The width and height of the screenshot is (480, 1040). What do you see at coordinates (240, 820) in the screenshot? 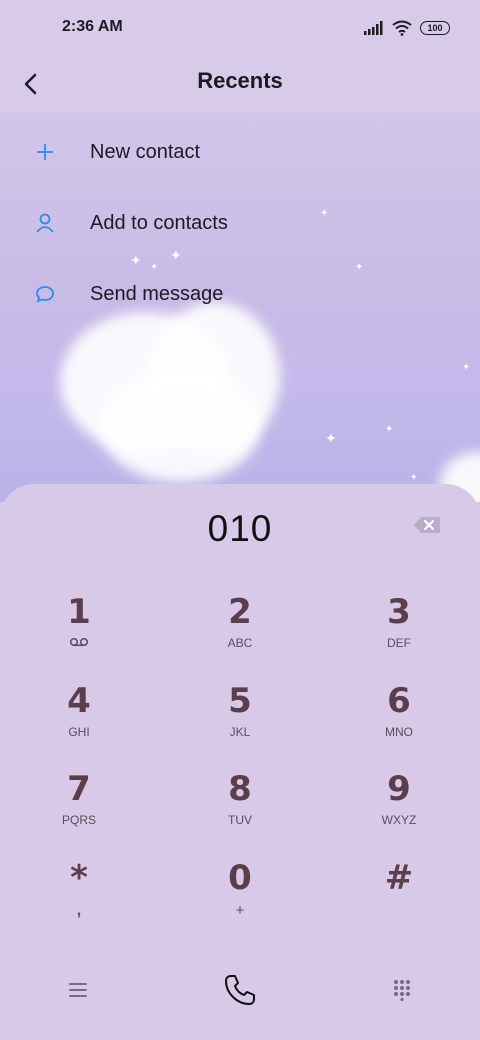
I see `key-letters: TUV` at bounding box center [240, 820].